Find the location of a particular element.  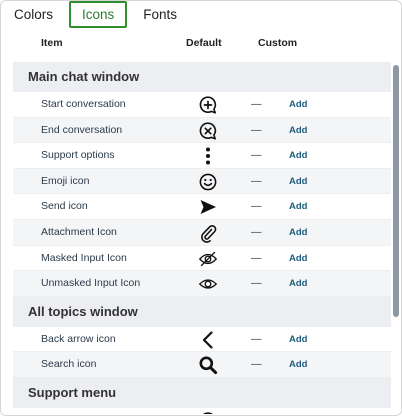

table-row: Unmasked Input Icon — Add is located at coordinates (202, 284).